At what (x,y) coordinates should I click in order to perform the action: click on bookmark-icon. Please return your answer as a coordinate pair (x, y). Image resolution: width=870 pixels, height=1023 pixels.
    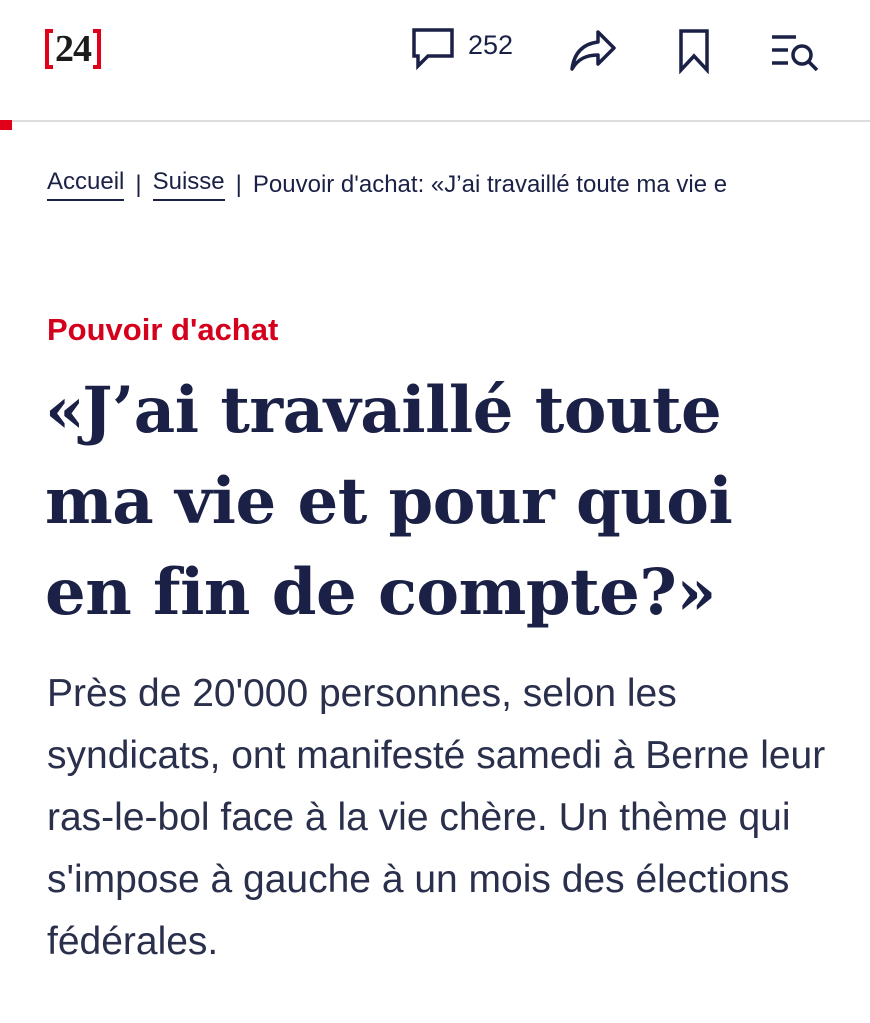
    Looking at the image, I should click on (694, 51).